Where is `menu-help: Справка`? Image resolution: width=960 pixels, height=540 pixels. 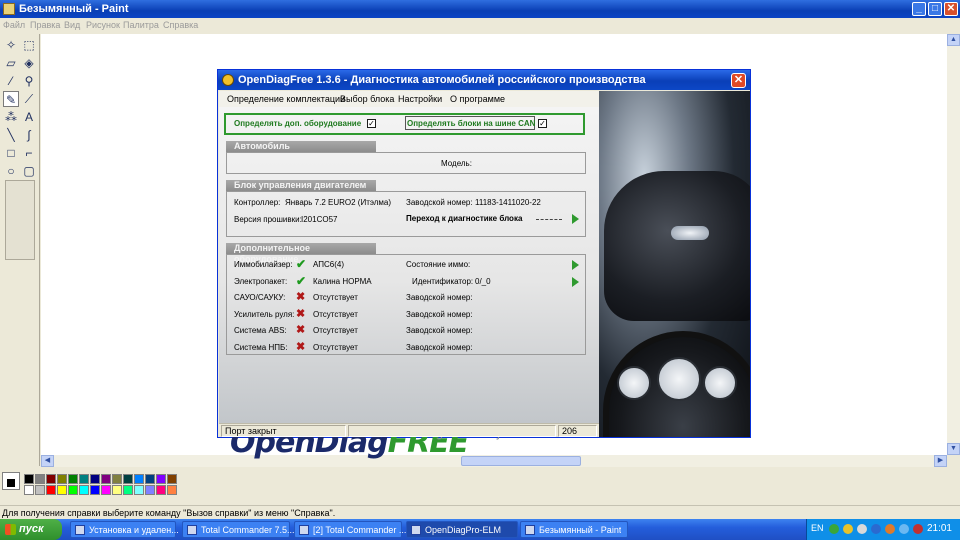
menu-help: Справка is located at coordinates (180, 25).